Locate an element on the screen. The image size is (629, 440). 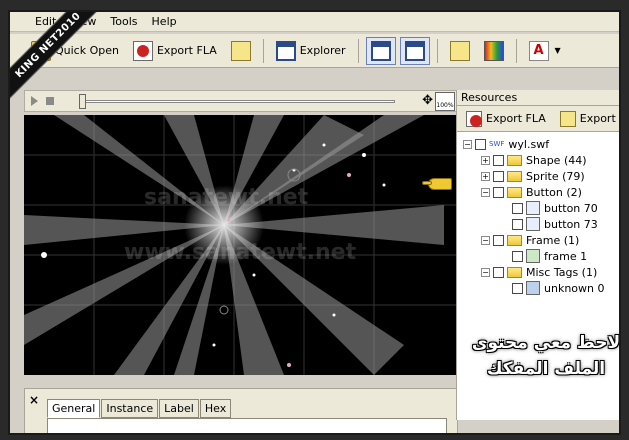
timeline-track is located at coordinates (240, 101).